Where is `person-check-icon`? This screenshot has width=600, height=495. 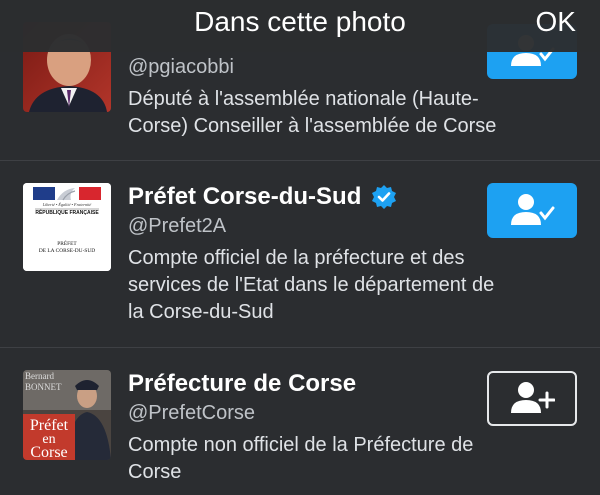 person-check-icon is located at coordinates (533, 209).